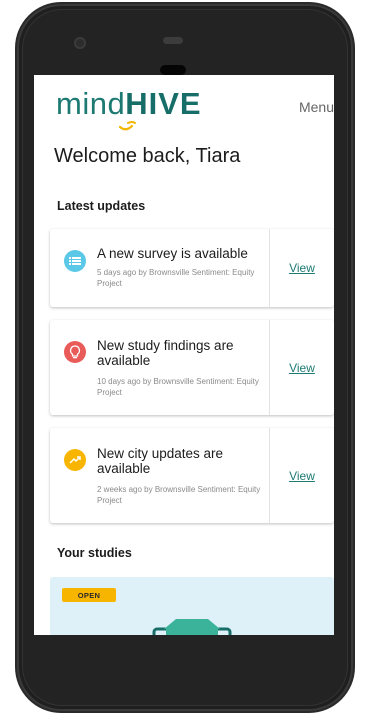  Describe the element at coordinates (173, 70) in the screenshot. I see `proximity-sensor` at that location.